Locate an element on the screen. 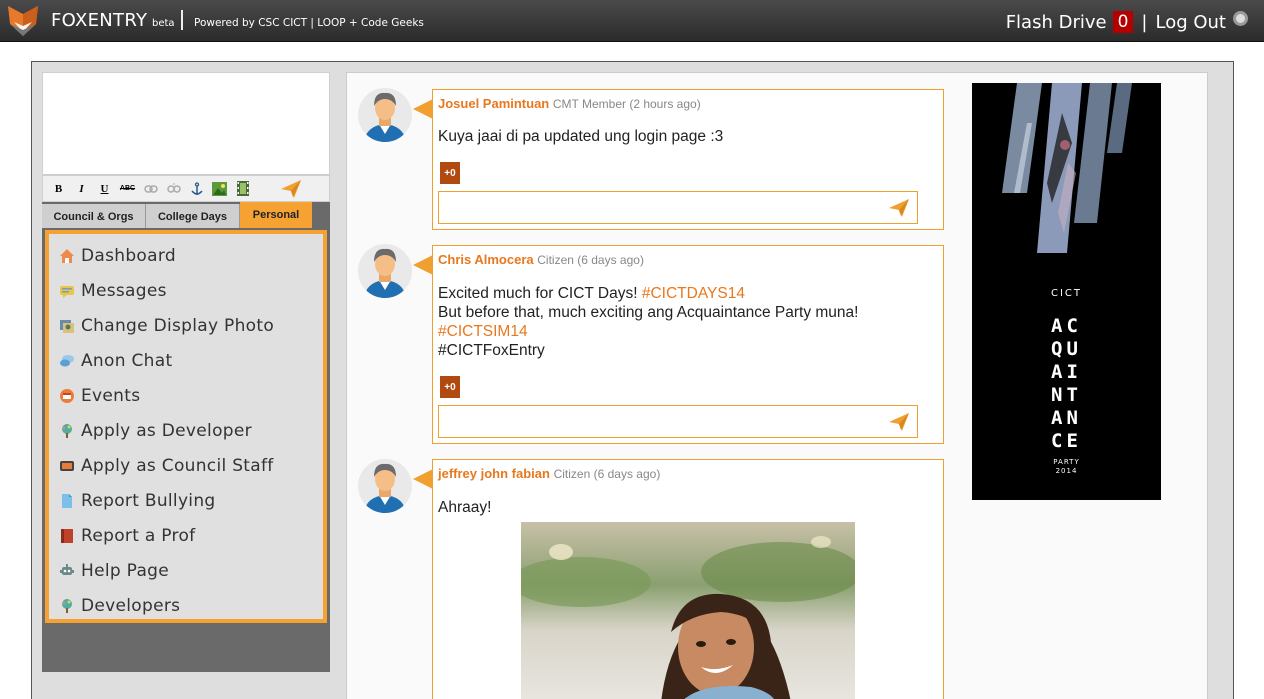 This screenshot has height=699, width=1264. bold-button: B is located at coordinates (58, 188).